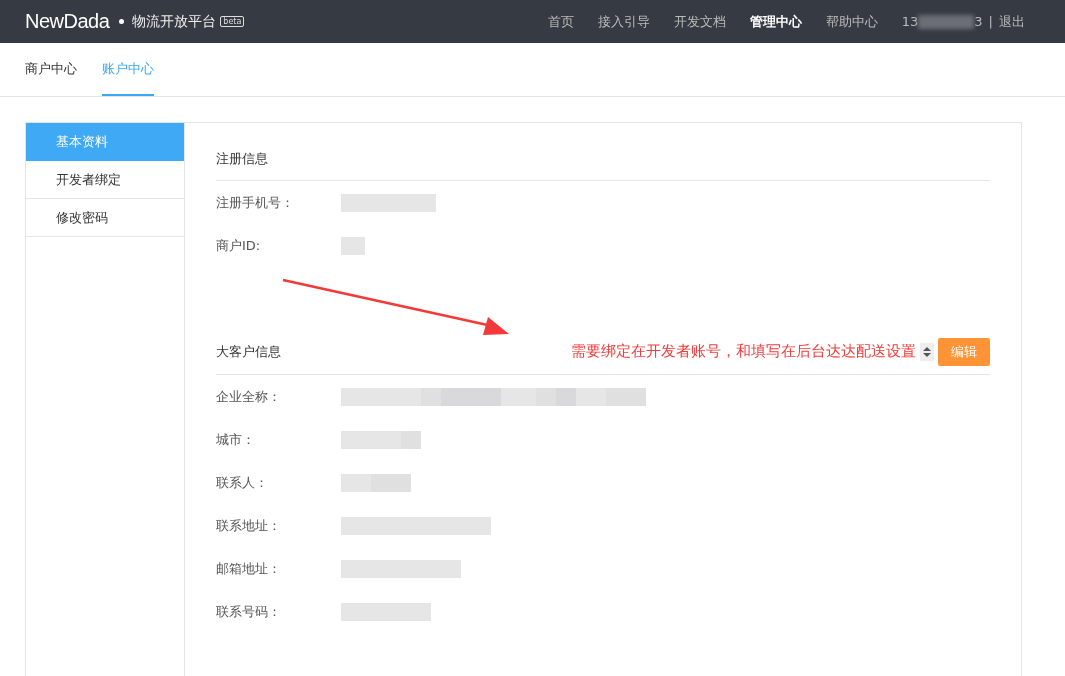  I want to click on nav-link: 首页, so click(560, 21).